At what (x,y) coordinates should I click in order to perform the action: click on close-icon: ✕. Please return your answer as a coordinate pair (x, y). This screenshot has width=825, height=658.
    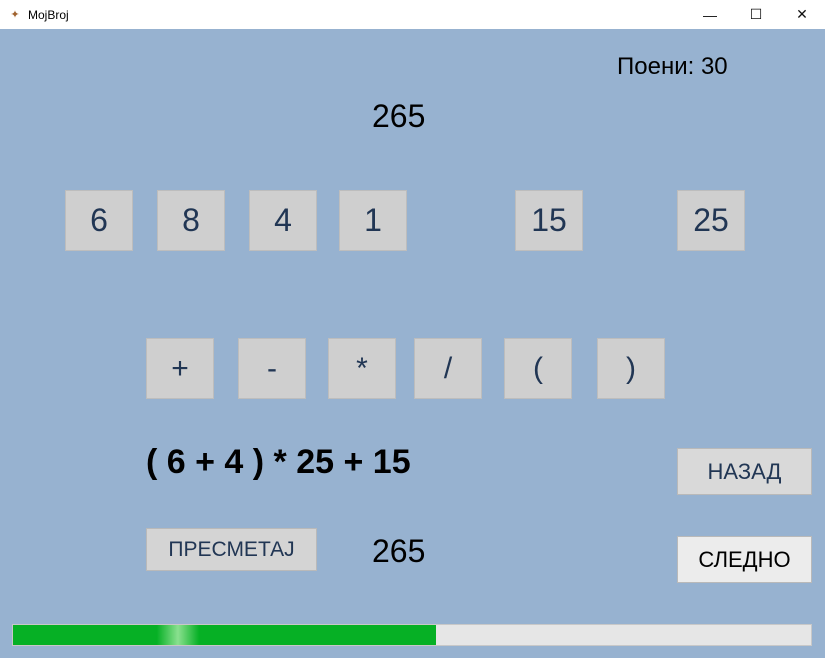
    Looking at the image, I should click on (802, 14).